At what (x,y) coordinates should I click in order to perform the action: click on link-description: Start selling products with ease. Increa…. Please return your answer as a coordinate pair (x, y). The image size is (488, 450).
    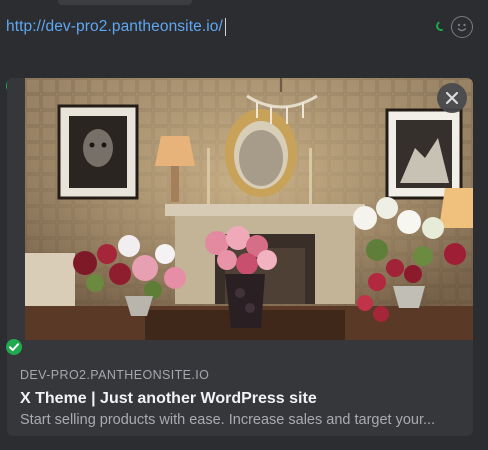
    Looking at the image, I should click on (228, 420).